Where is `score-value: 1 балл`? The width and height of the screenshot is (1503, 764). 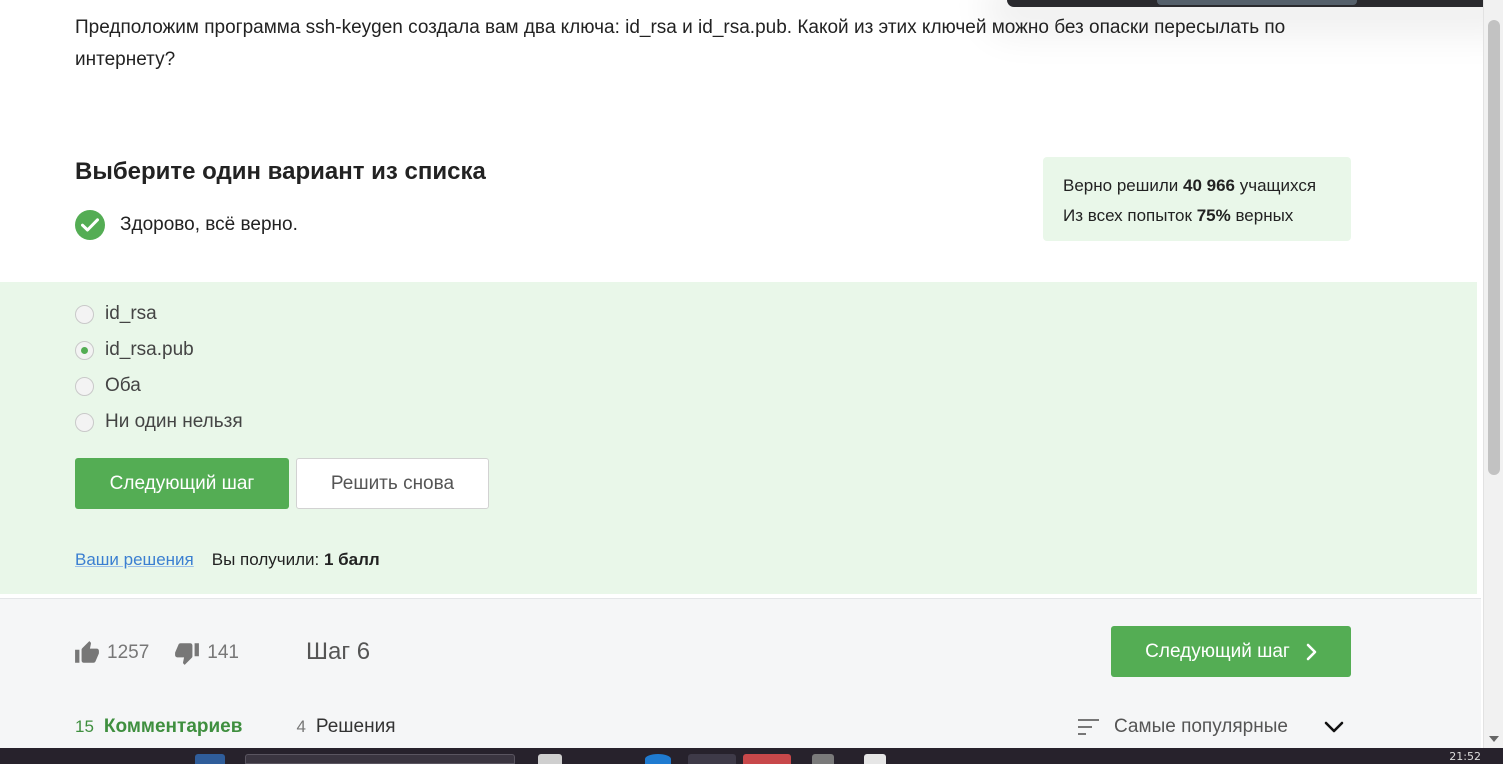 score-value: 1 балл is located at coordinates (351, 559).